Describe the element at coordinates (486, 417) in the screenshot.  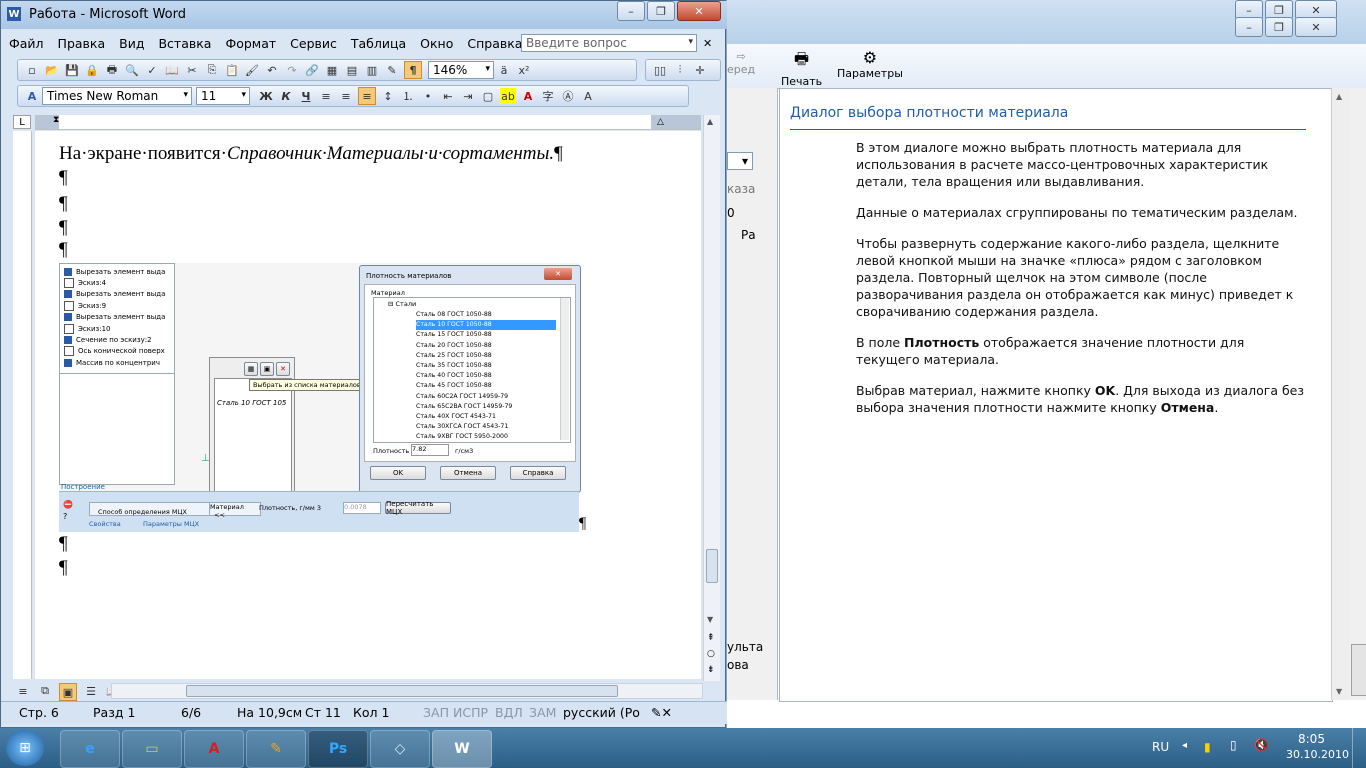
I see `material-tree-item: Сталь 40Х ГОСТ 4543-71` at that location.